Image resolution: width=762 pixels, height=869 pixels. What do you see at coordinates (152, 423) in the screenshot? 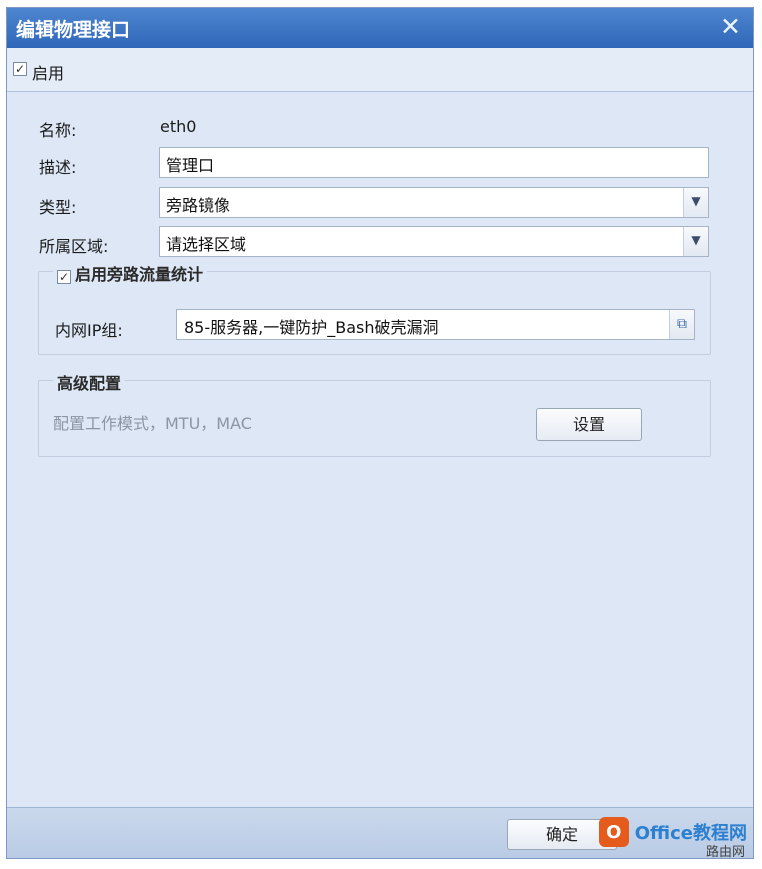
I see `advanced-config-description: 配置工作模式，MTU，MAC` at bounding box center [152, 423].